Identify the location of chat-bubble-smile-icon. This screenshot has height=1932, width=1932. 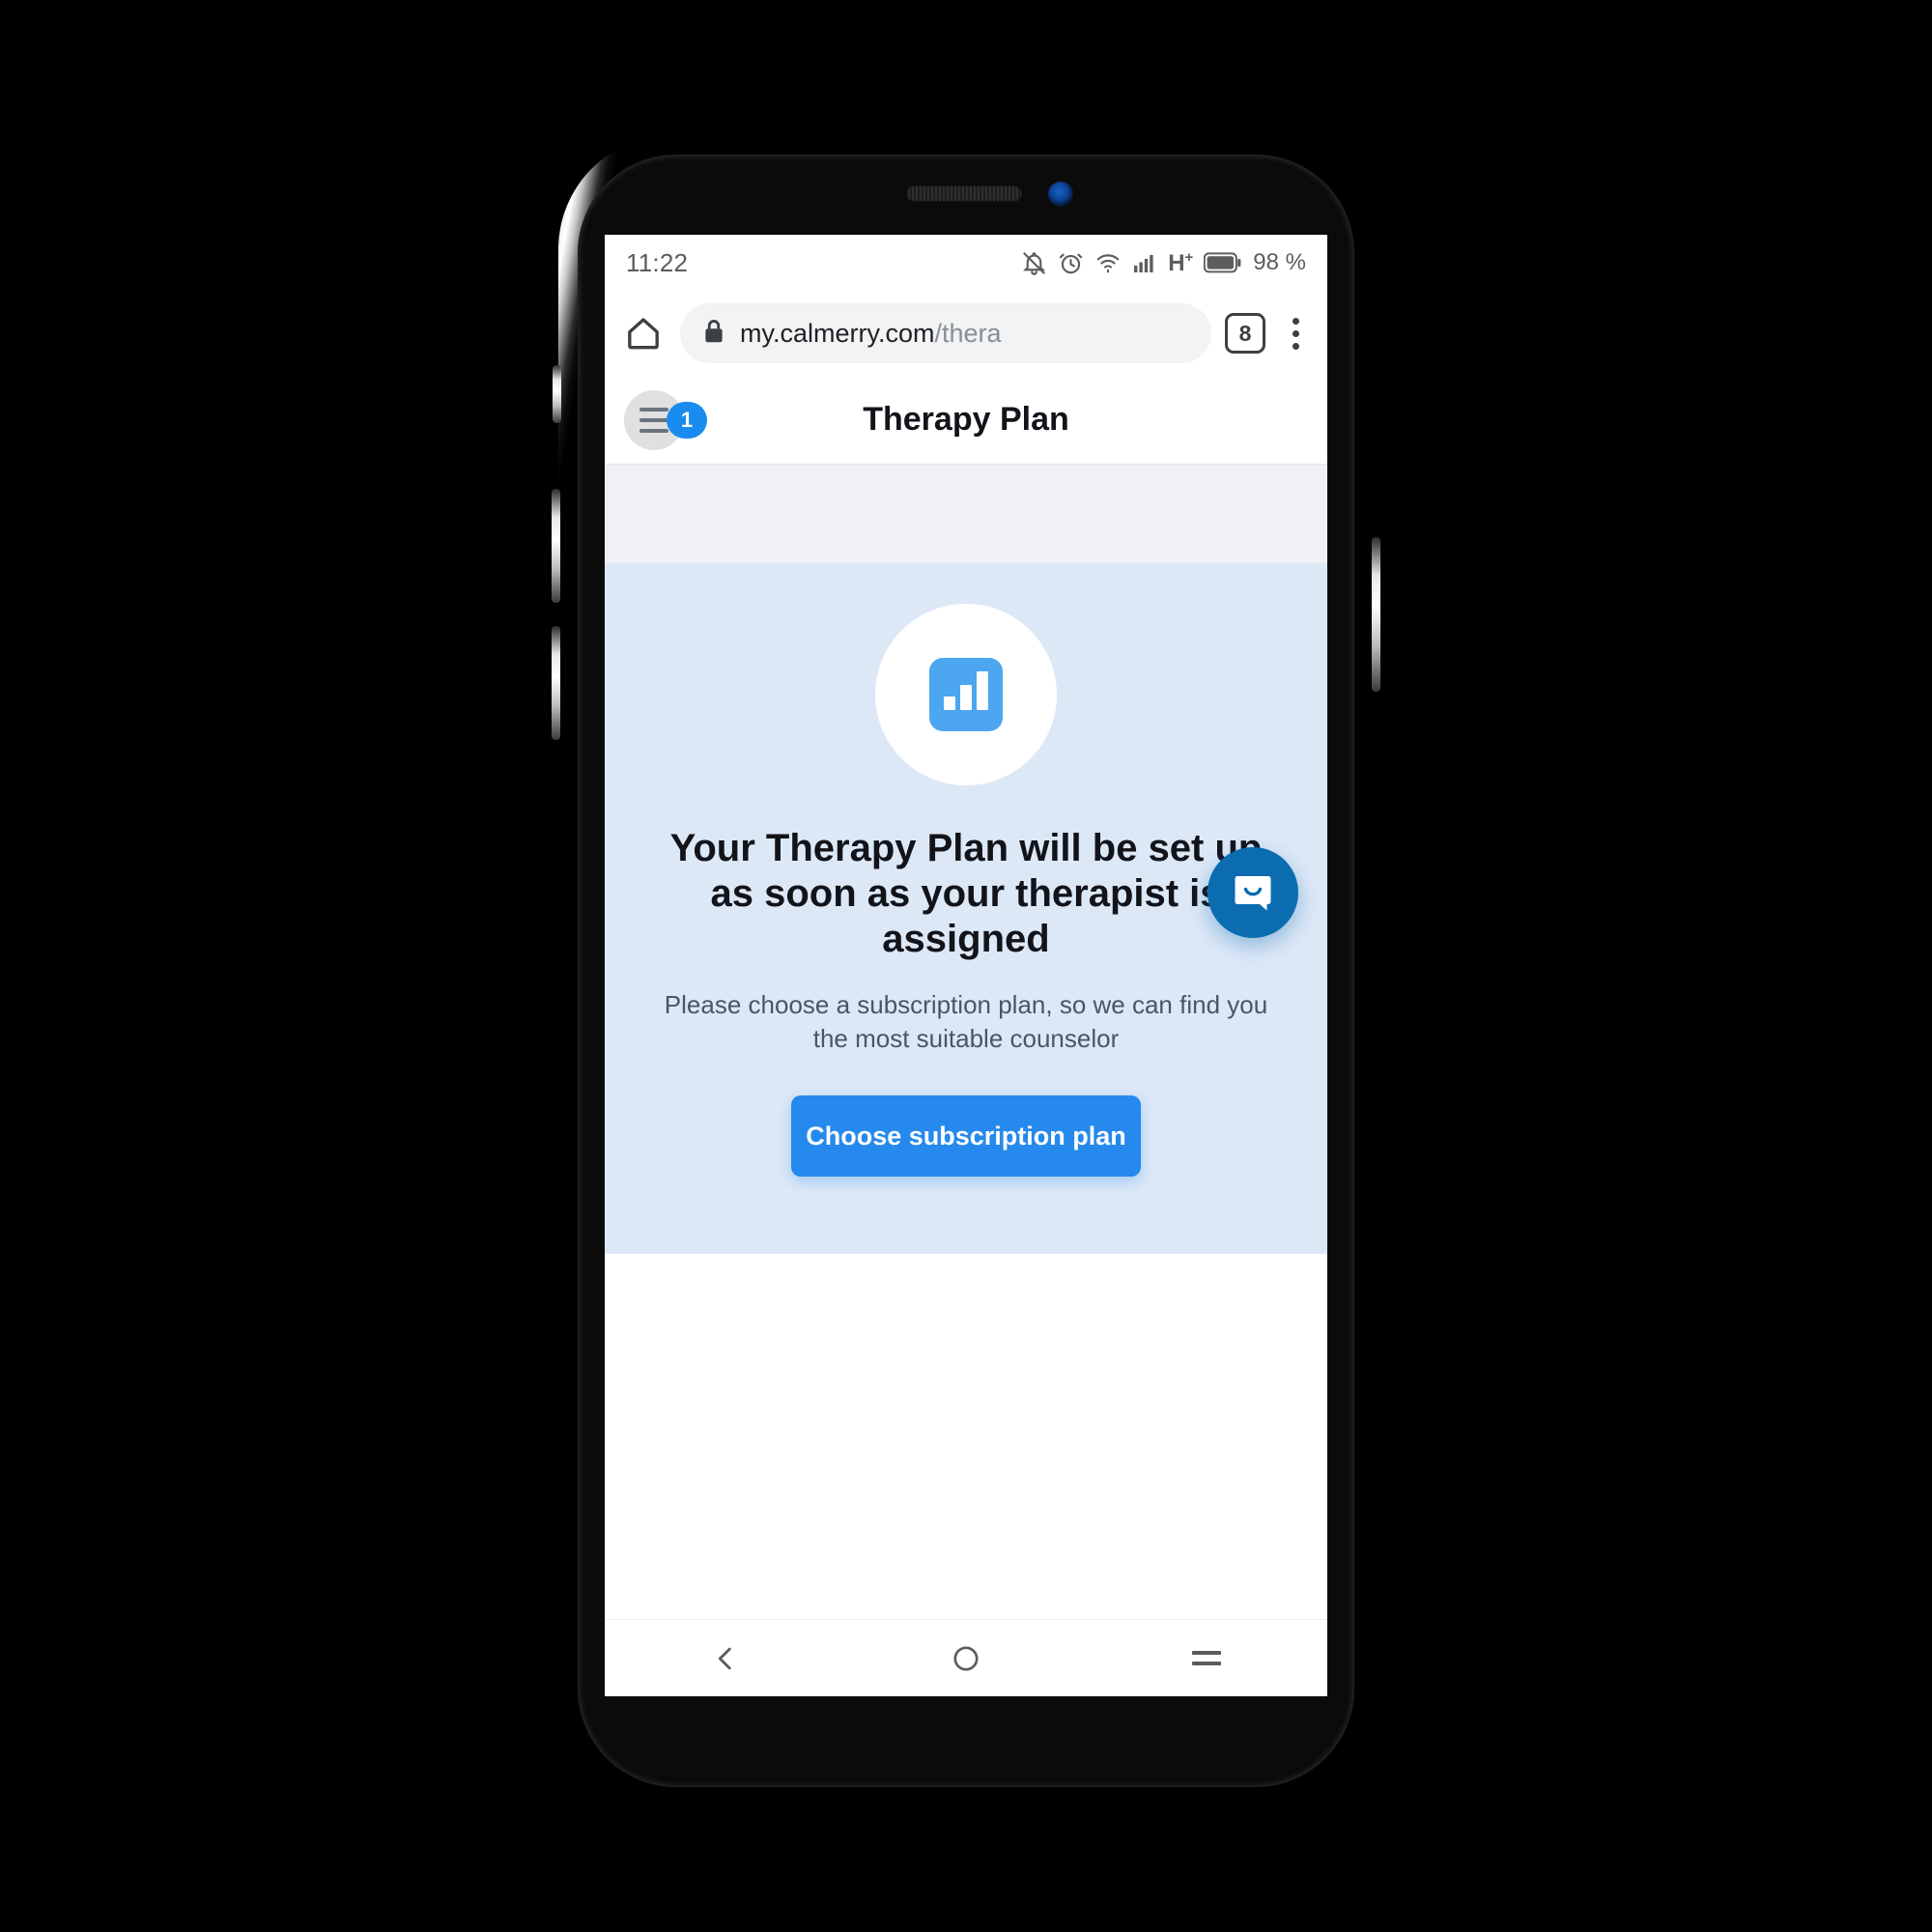
(1253, 892).